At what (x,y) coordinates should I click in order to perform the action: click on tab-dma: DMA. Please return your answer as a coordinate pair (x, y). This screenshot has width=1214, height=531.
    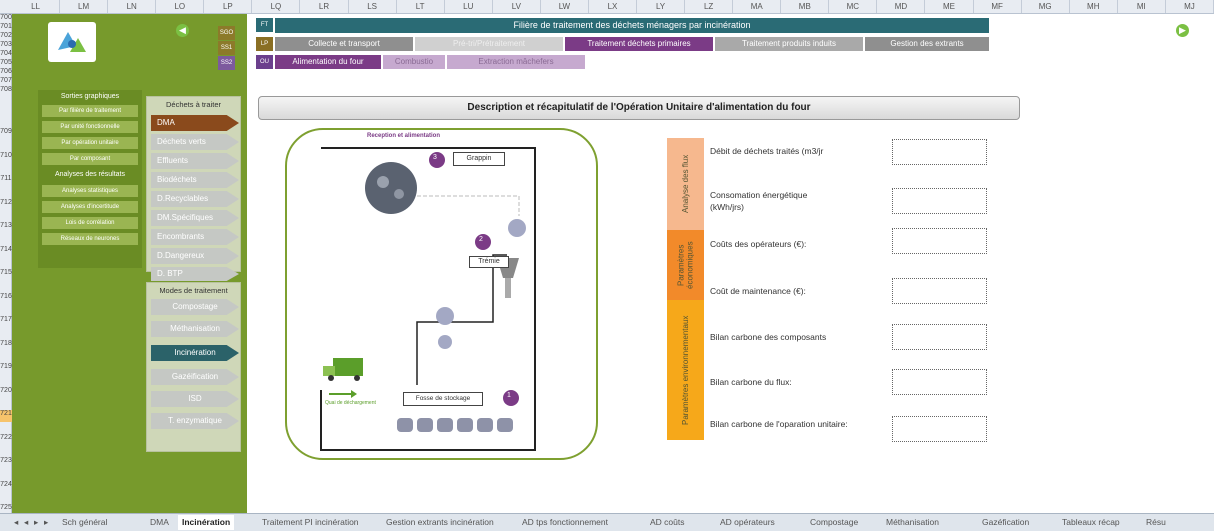
    Looking at the image, I should click on (159, 522).